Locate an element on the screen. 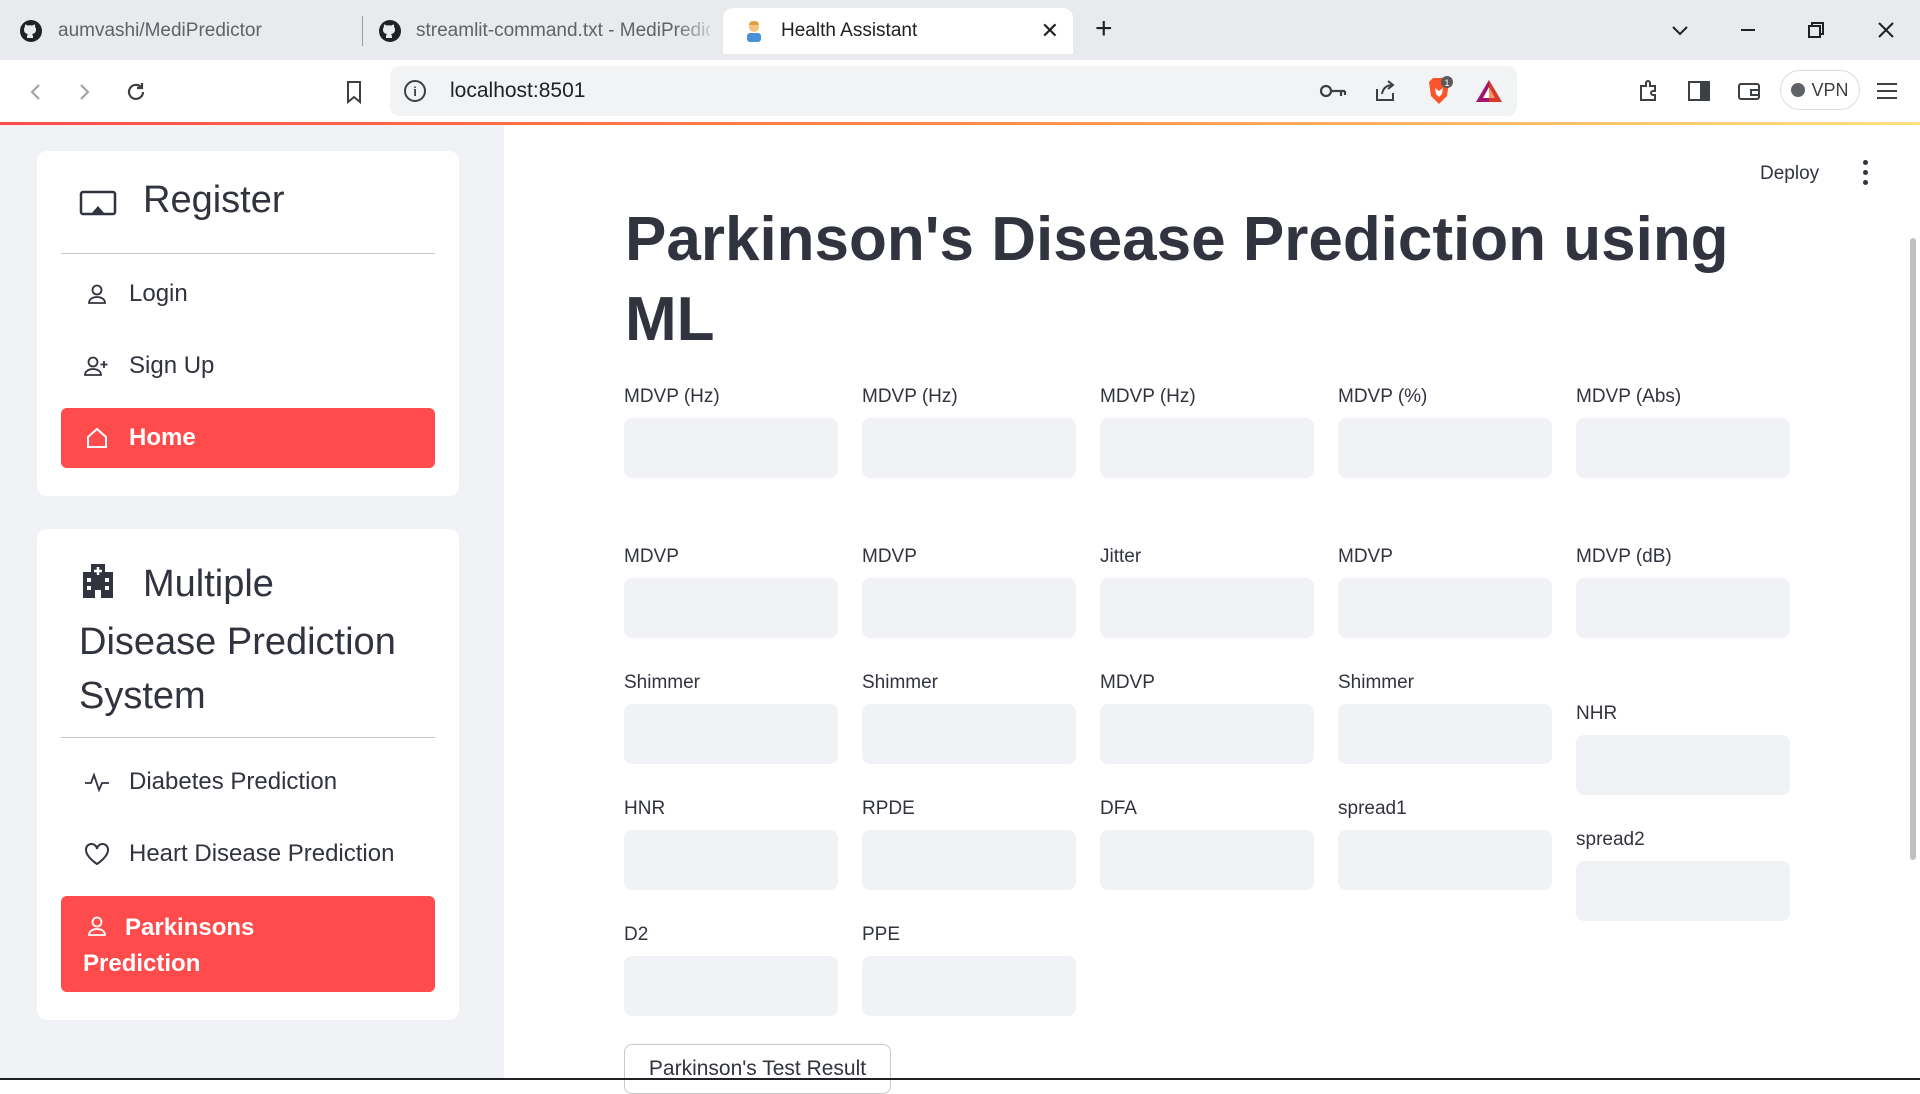  sidebar-item-heart: Heart Disease Prediction is located at coordinates (248, 854).